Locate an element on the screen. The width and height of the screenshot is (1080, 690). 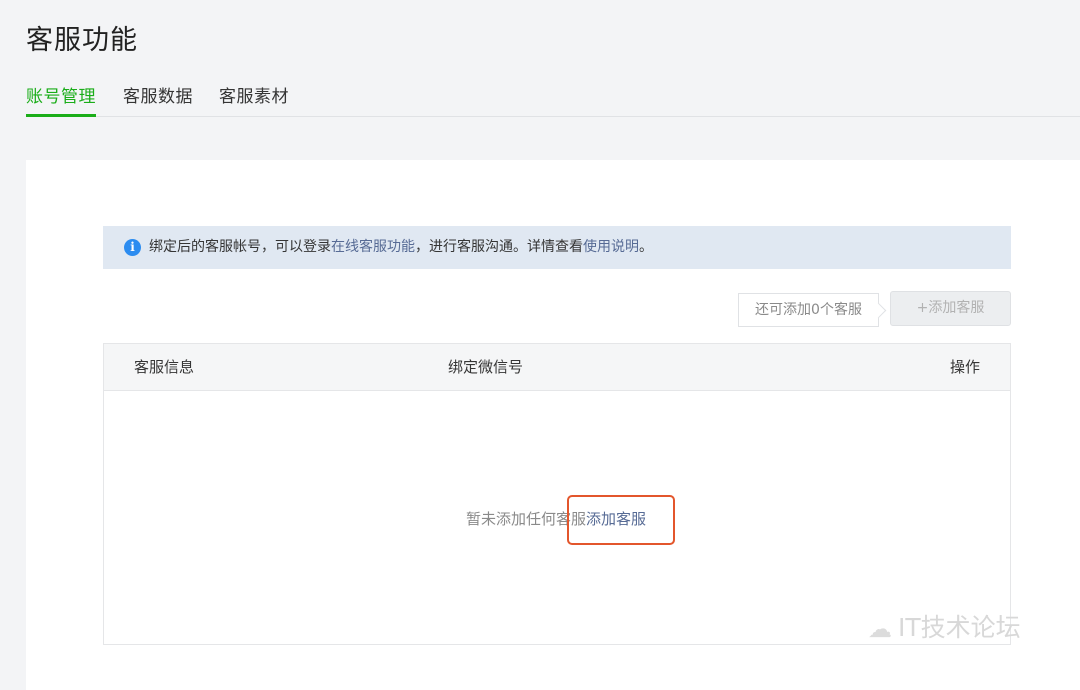
add-service-link: 添加客服 is located at coordinates (616, 519).